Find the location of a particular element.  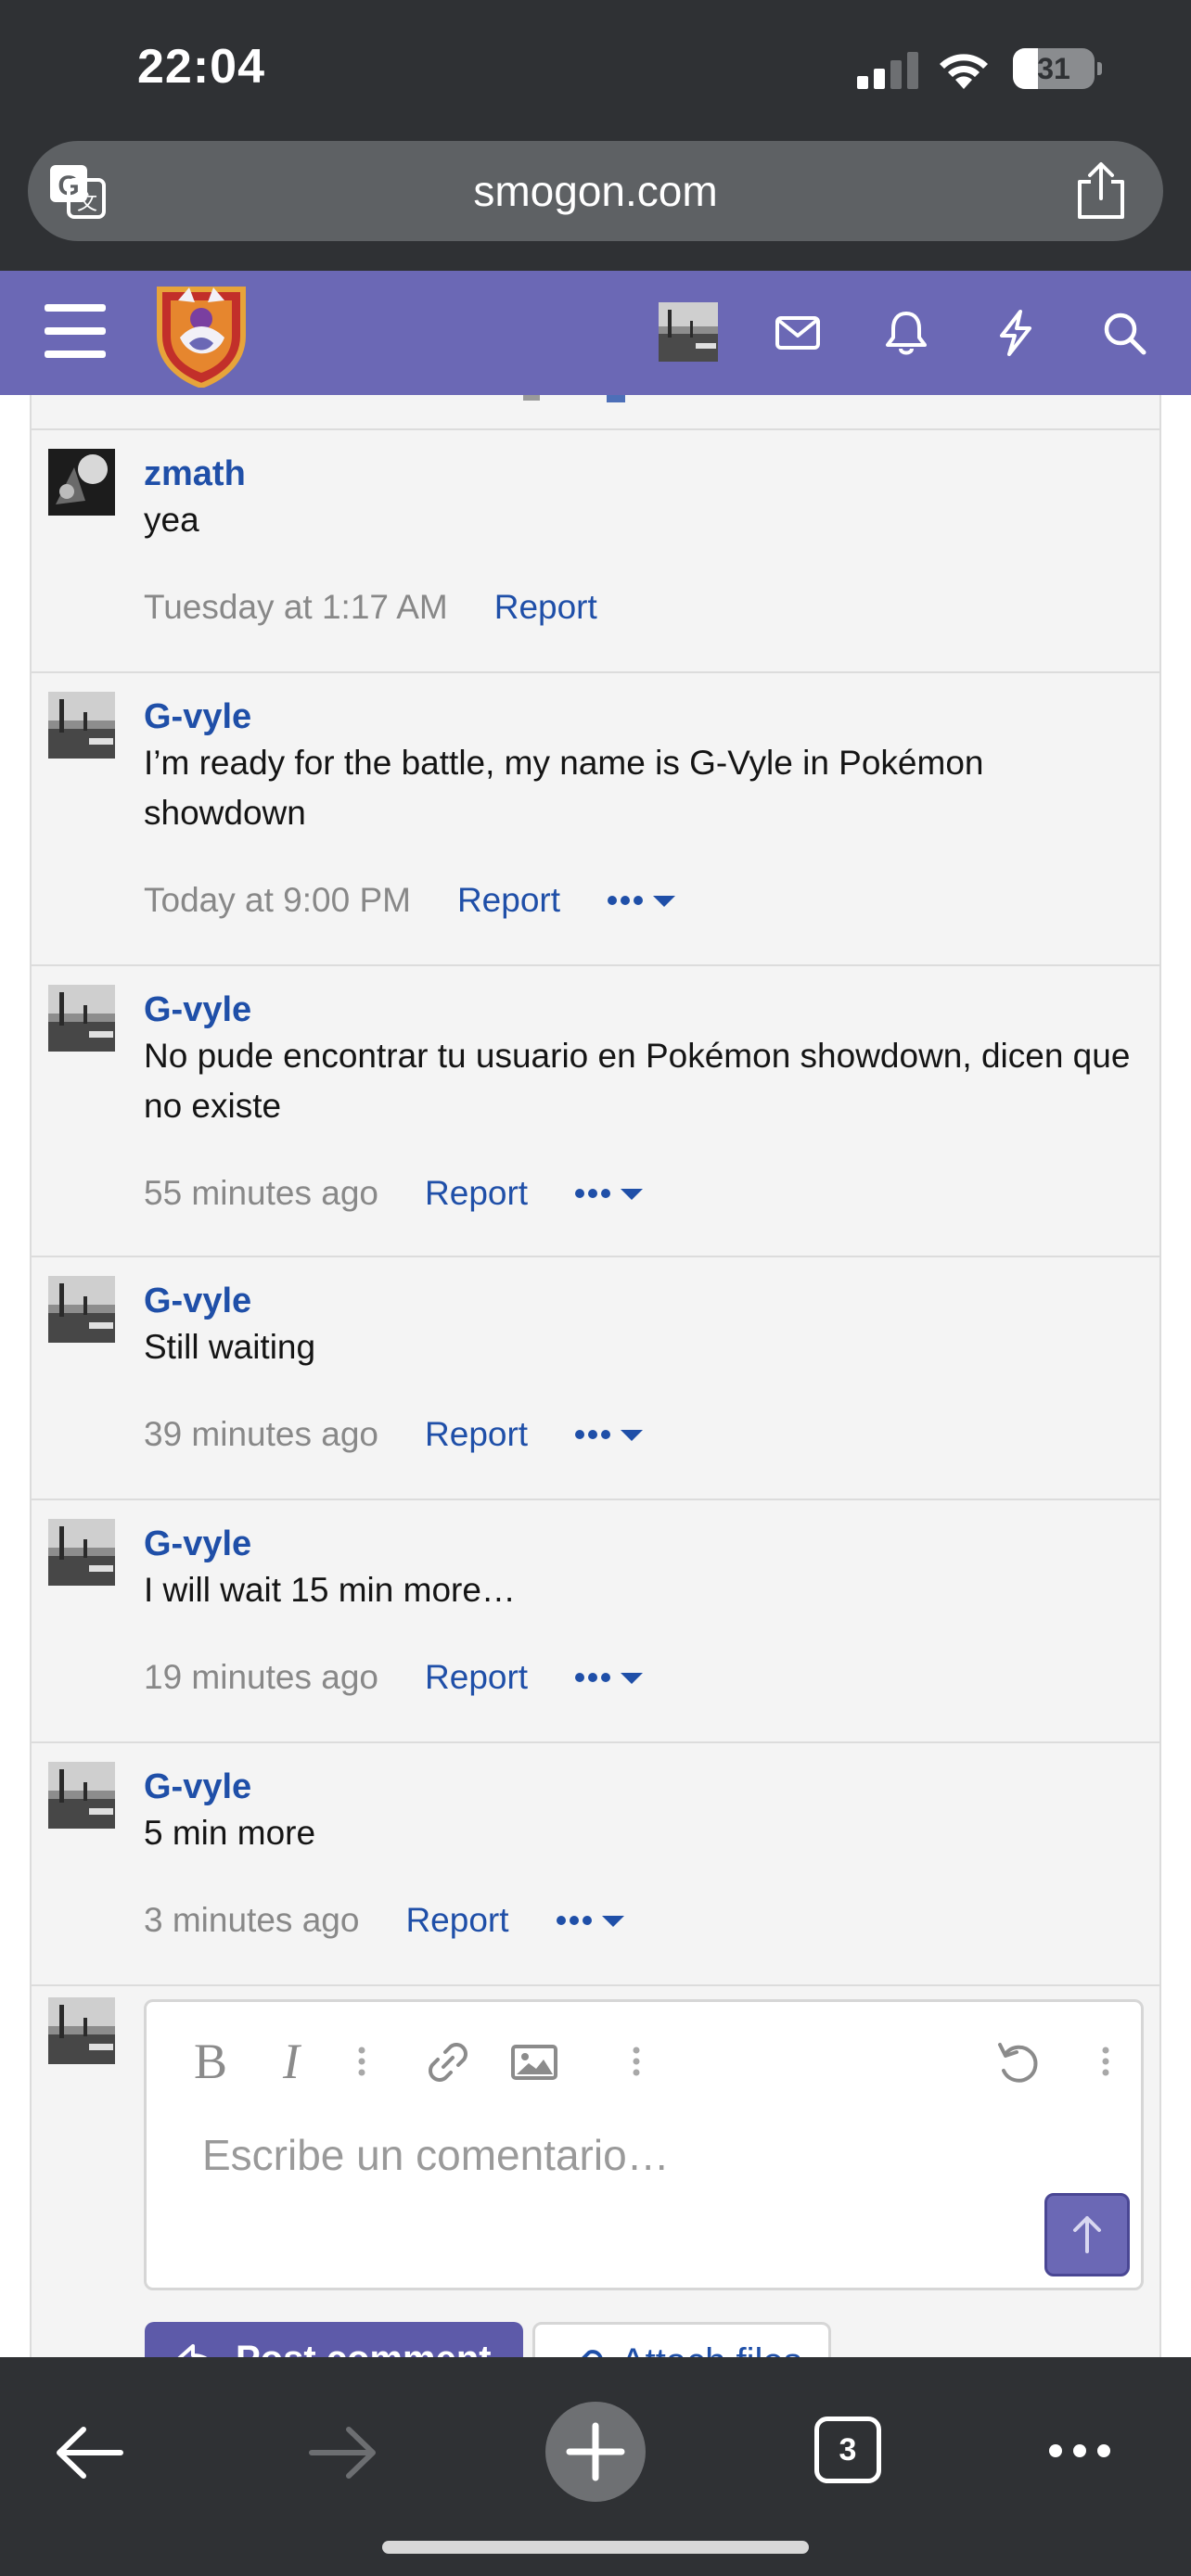

browser-toolbar: 3 is located at coordinates (595, 2466).